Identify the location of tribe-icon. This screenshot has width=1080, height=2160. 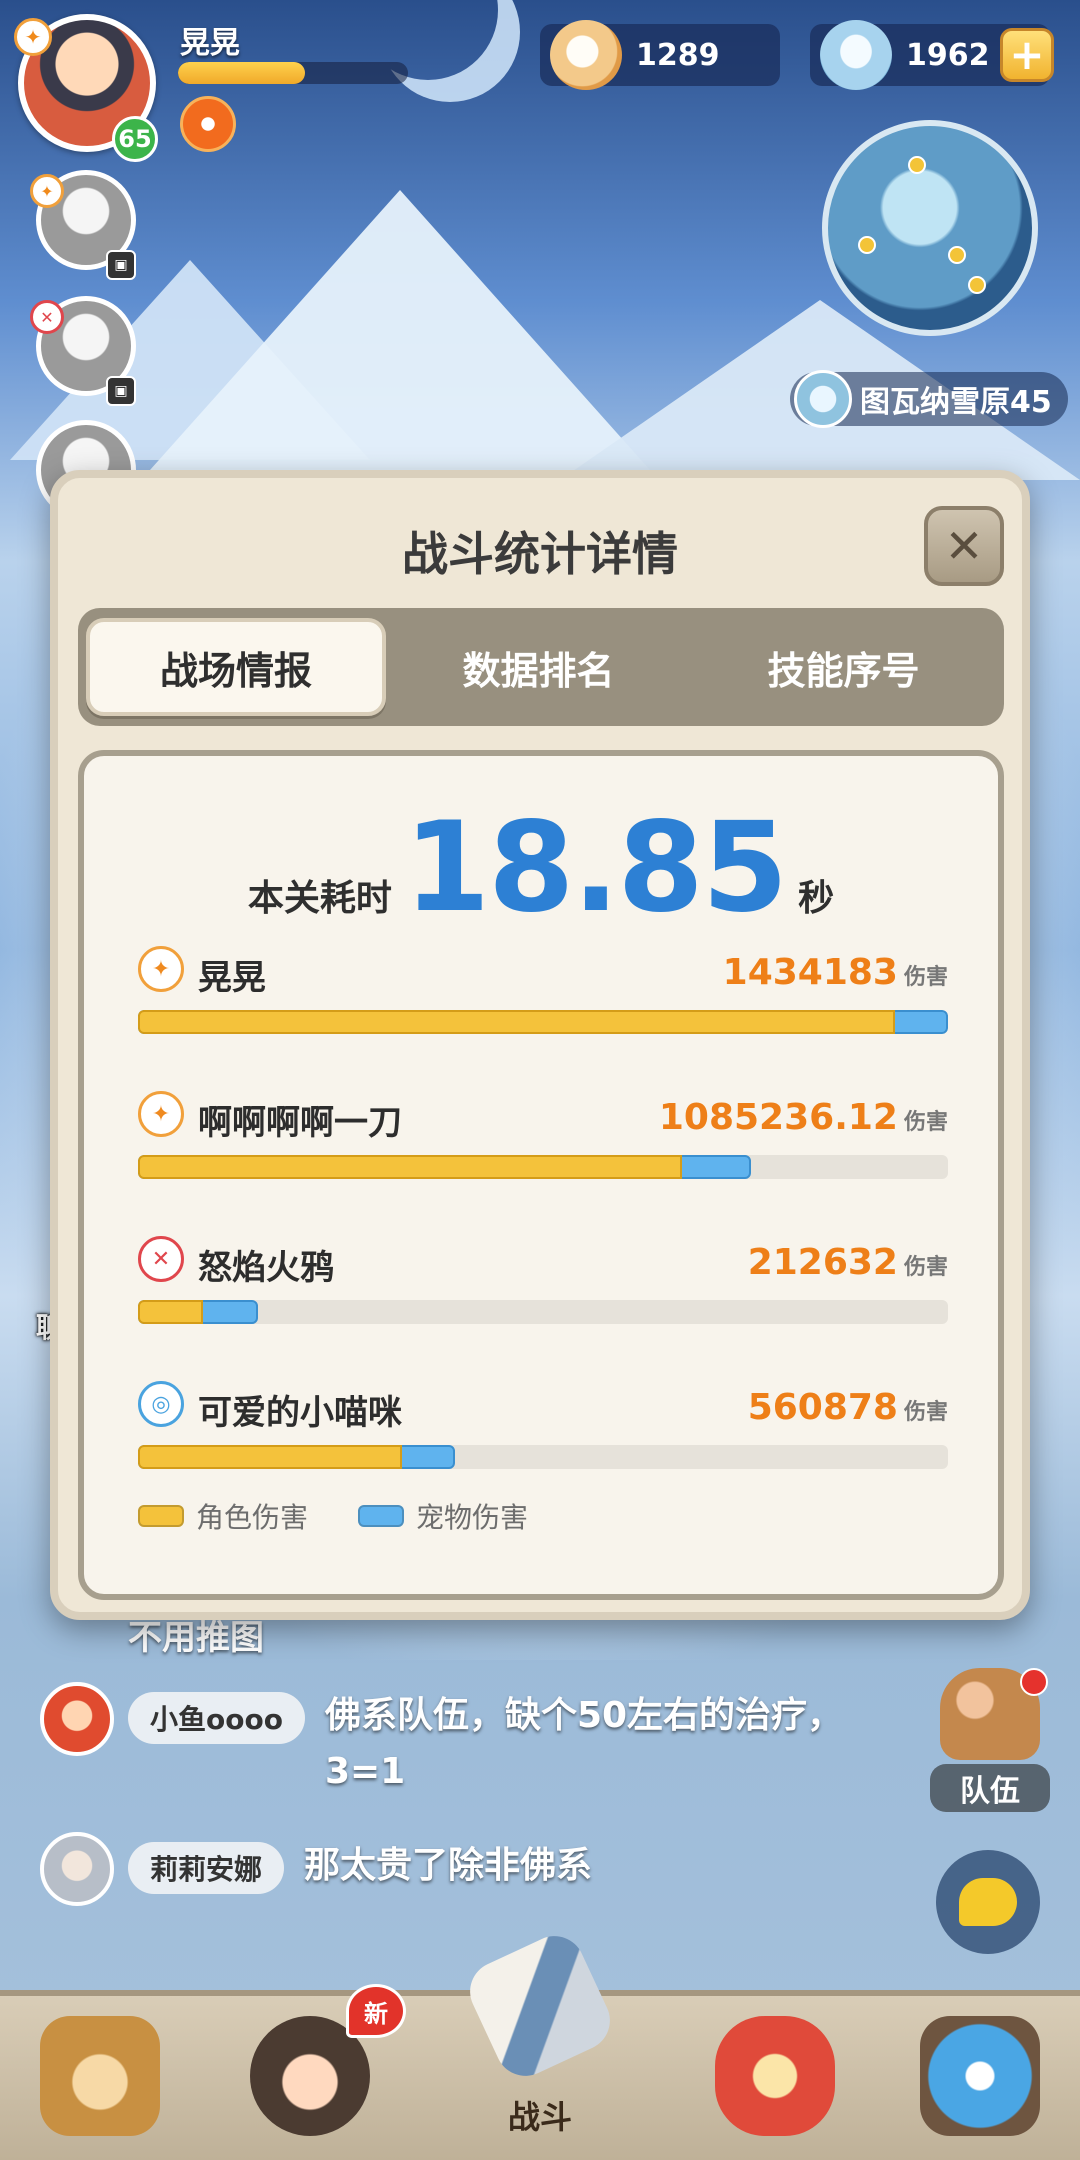
(100, 2076).